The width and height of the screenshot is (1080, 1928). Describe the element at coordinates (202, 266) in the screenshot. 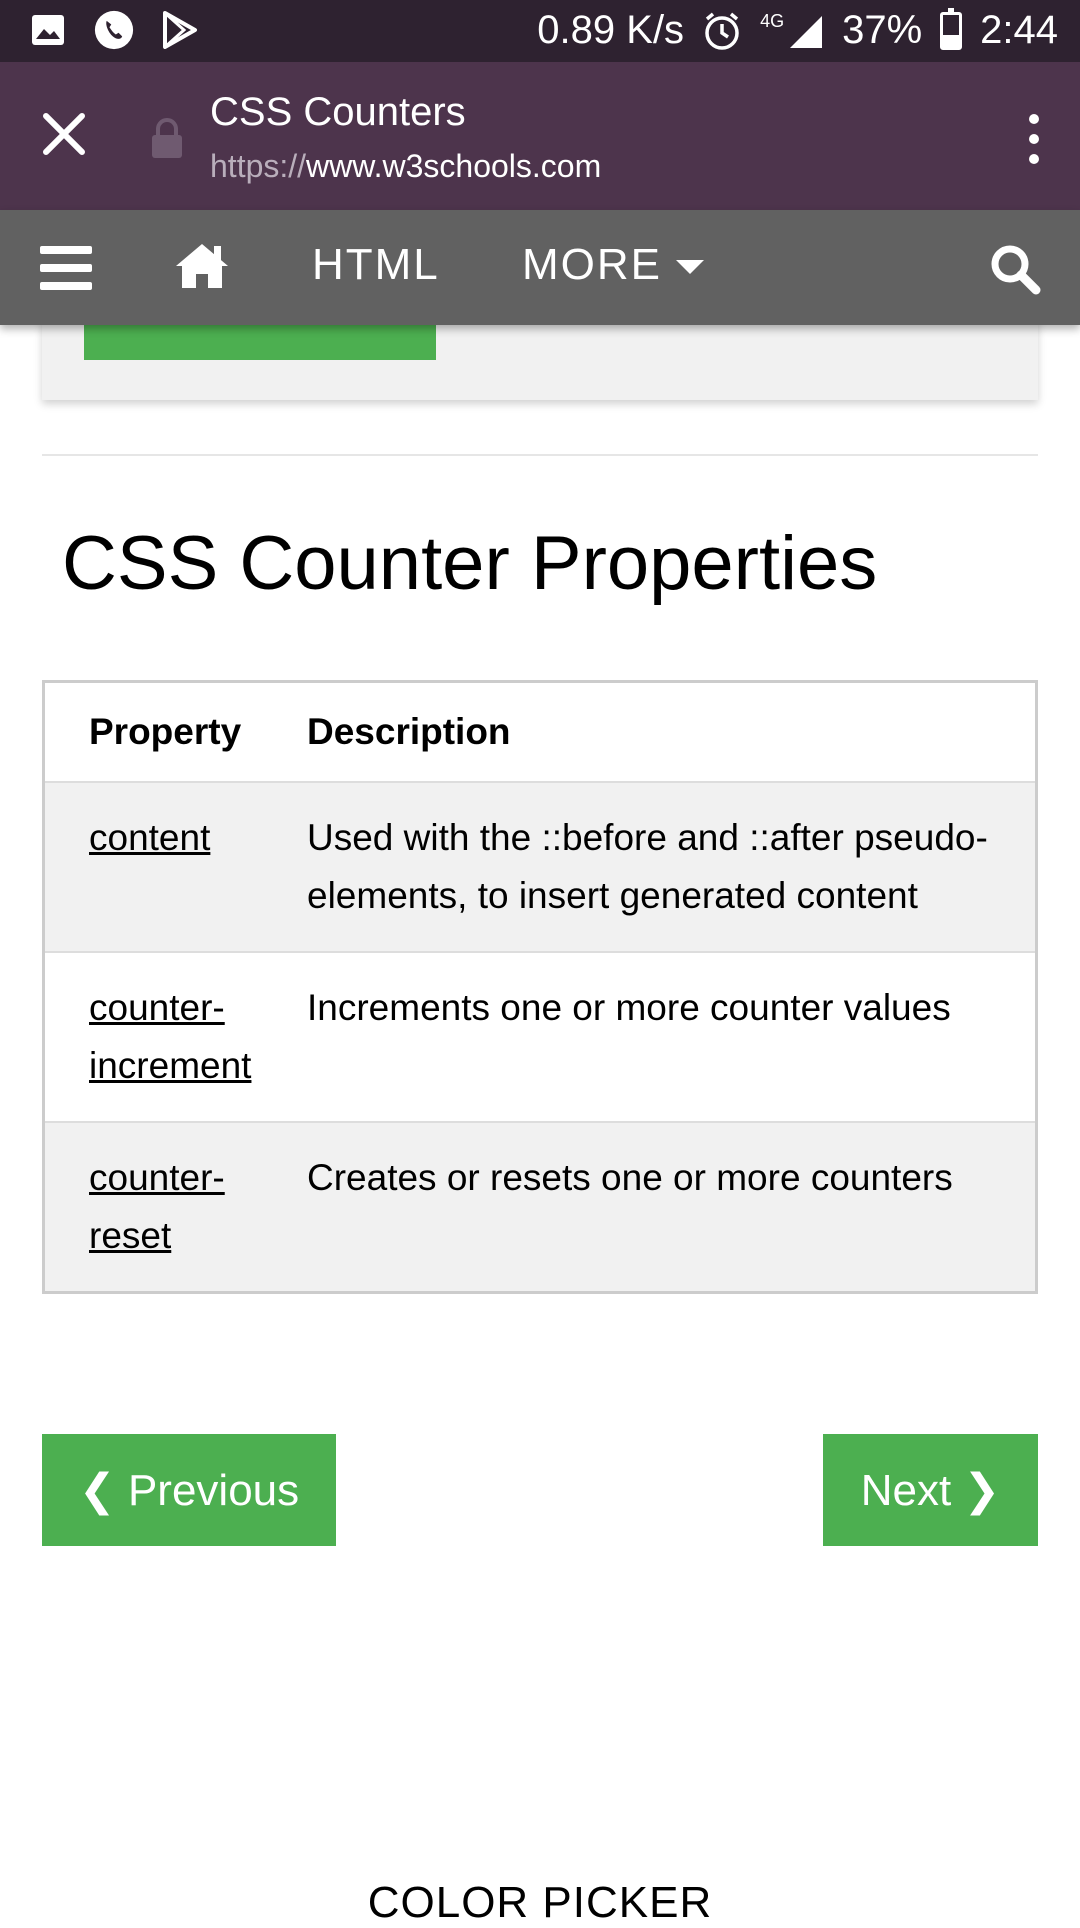

I see `home-icon` at that location.